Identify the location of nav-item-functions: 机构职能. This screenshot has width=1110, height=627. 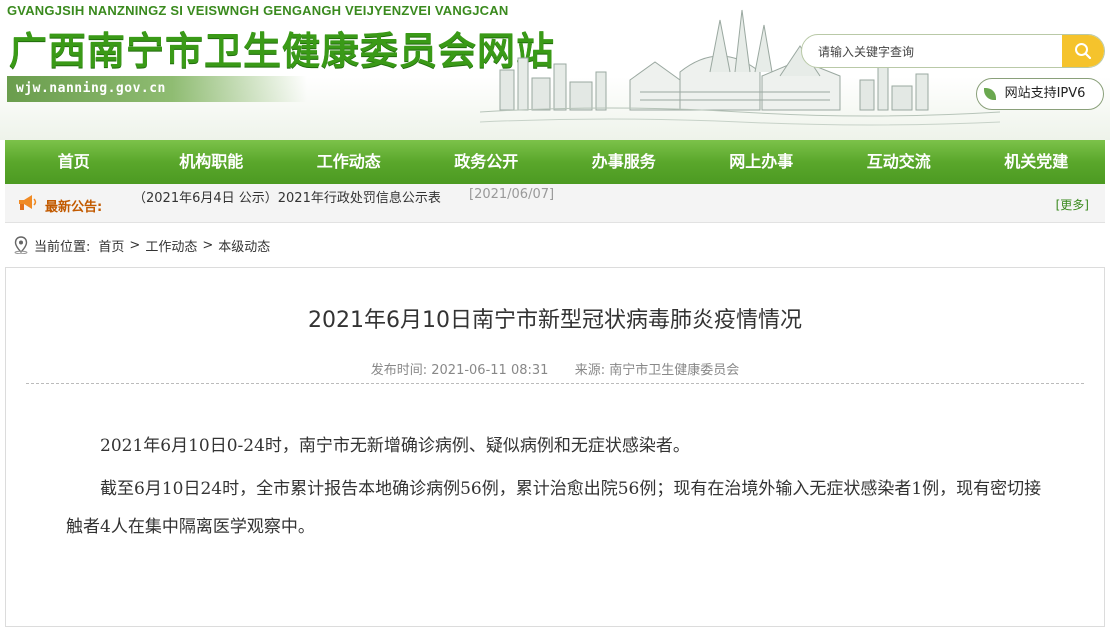
(212, 162).